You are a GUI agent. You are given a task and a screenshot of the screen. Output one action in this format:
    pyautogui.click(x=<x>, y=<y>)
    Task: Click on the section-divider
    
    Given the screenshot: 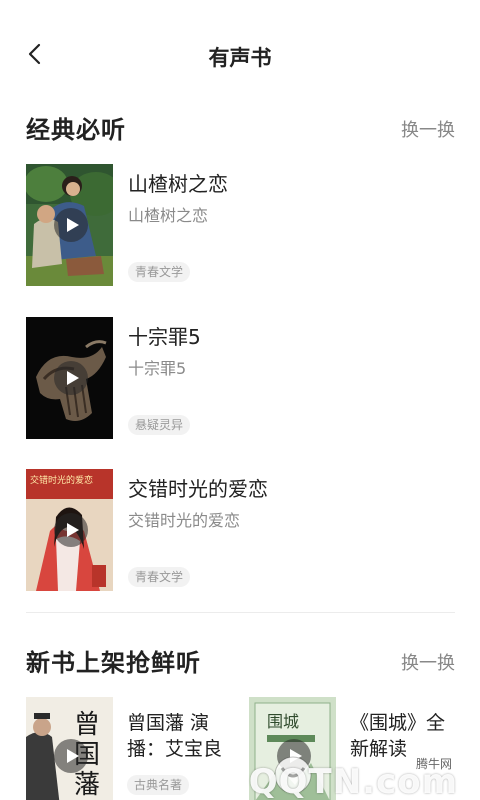 What is the action you would take?
    pyautogui.click(x=240, y=612)
    